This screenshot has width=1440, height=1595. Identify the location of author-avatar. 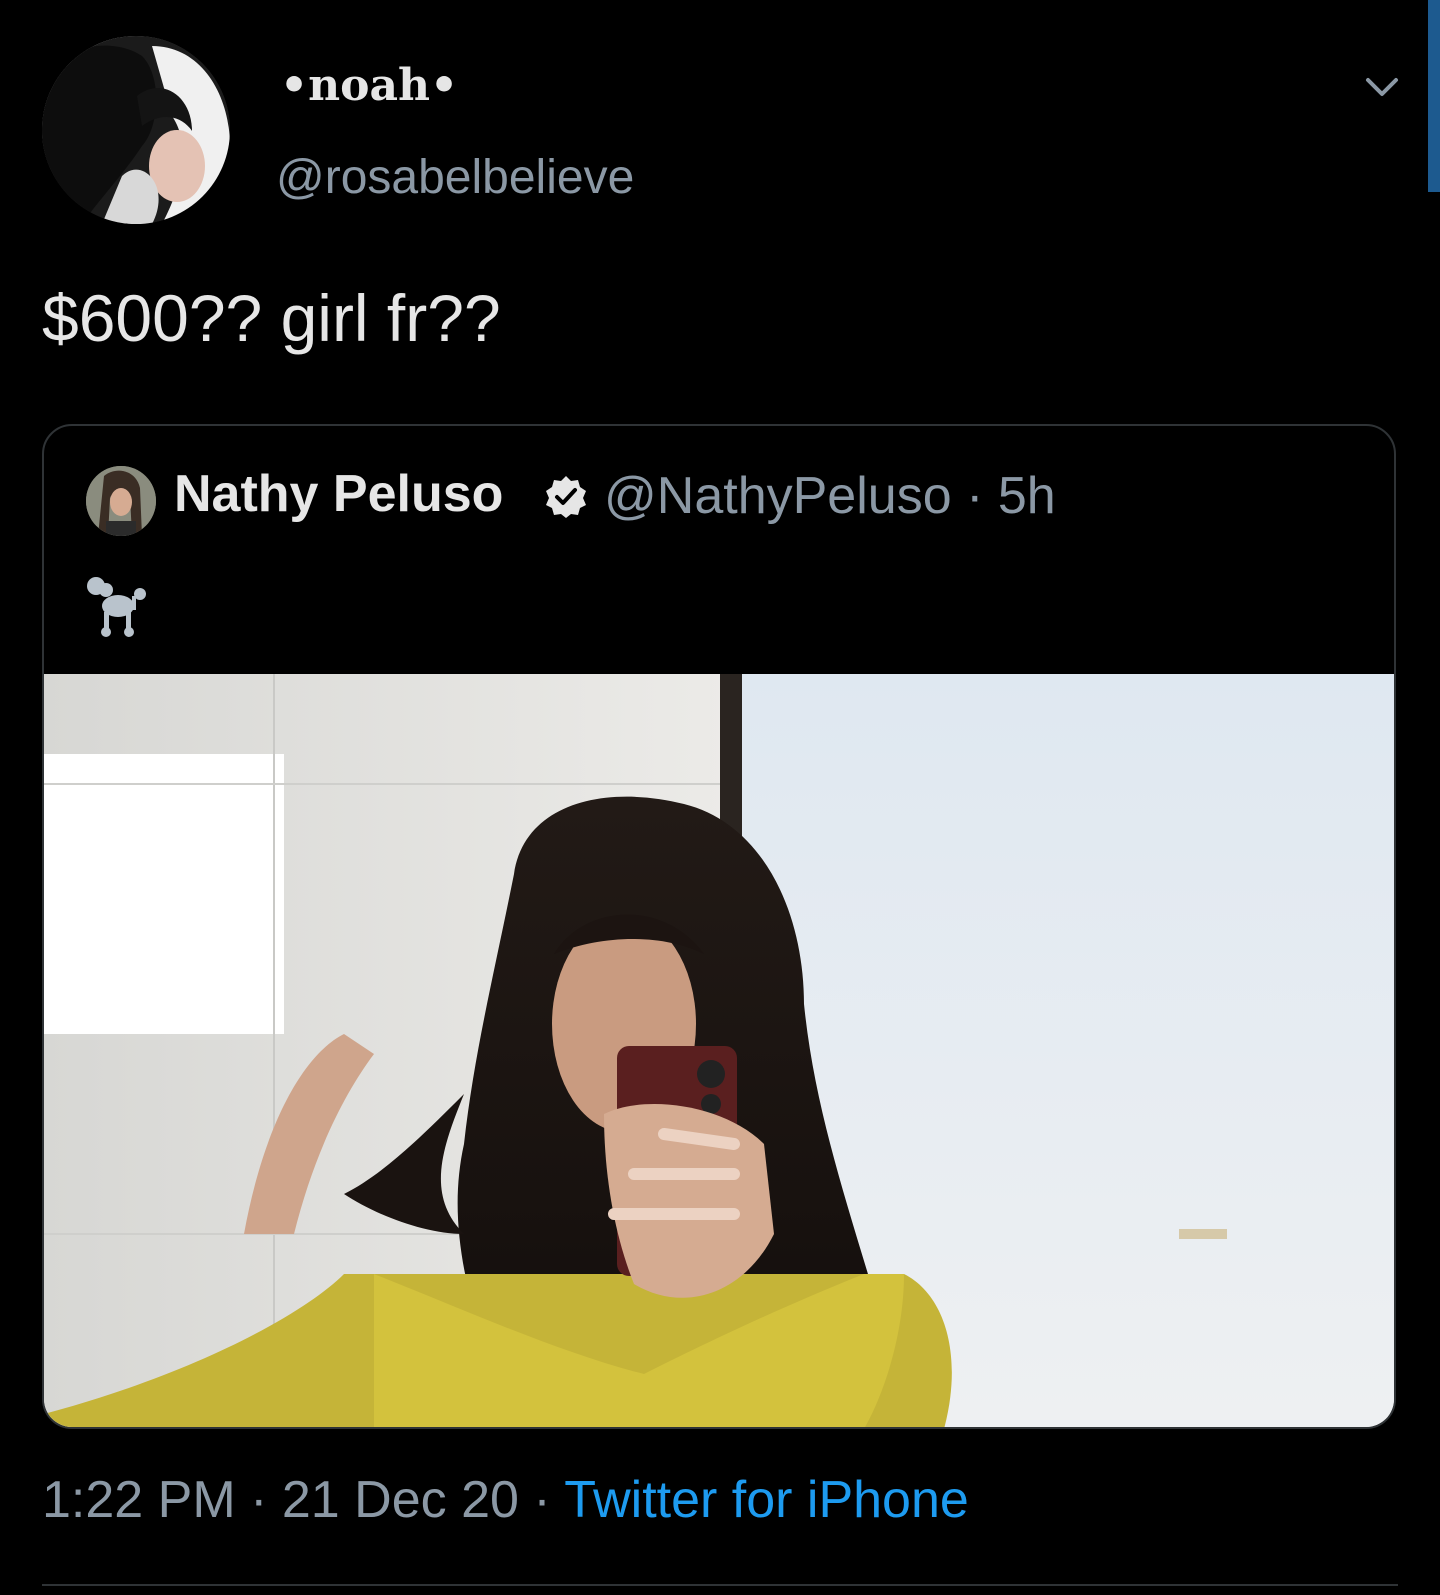
(136, 130).